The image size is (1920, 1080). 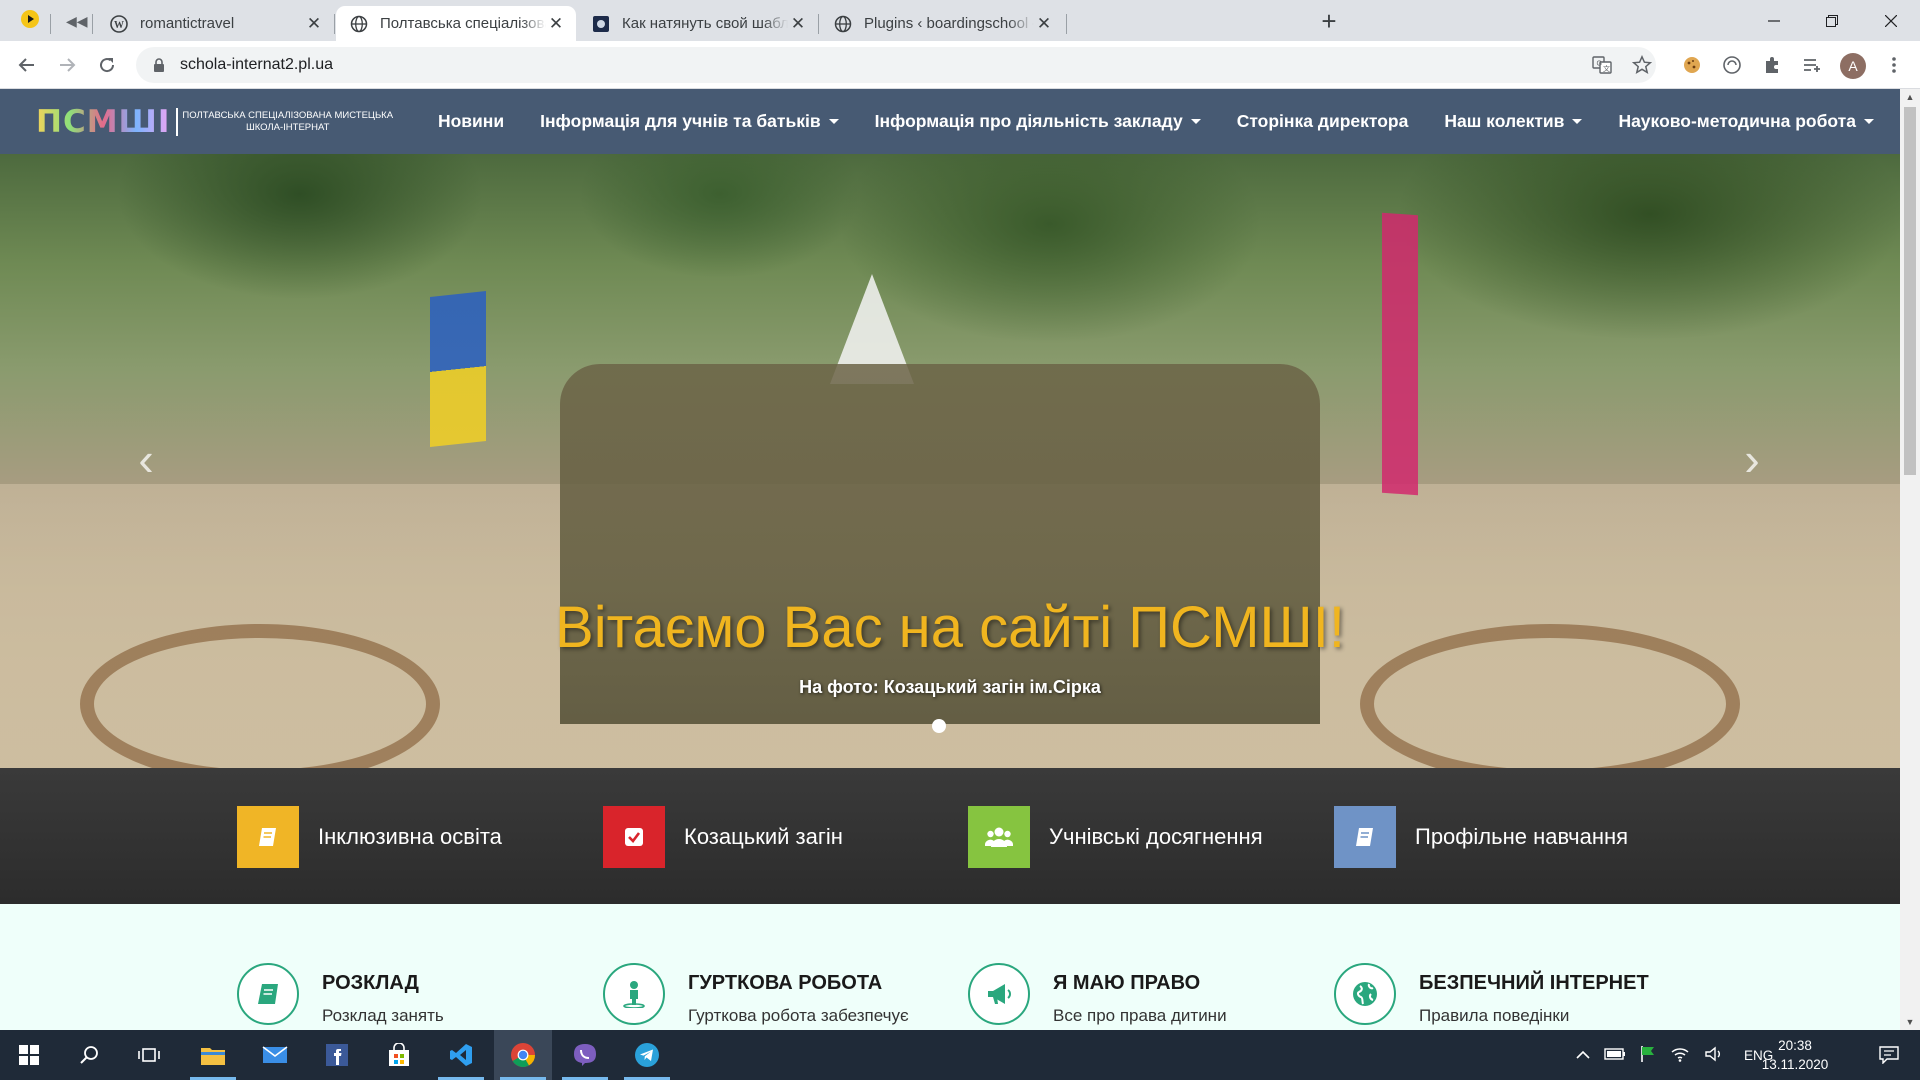 What do you see at coordinates (1329, 21) in the screenshot?
I see `new-tab-button: +` at bounding box center [1329, 21].